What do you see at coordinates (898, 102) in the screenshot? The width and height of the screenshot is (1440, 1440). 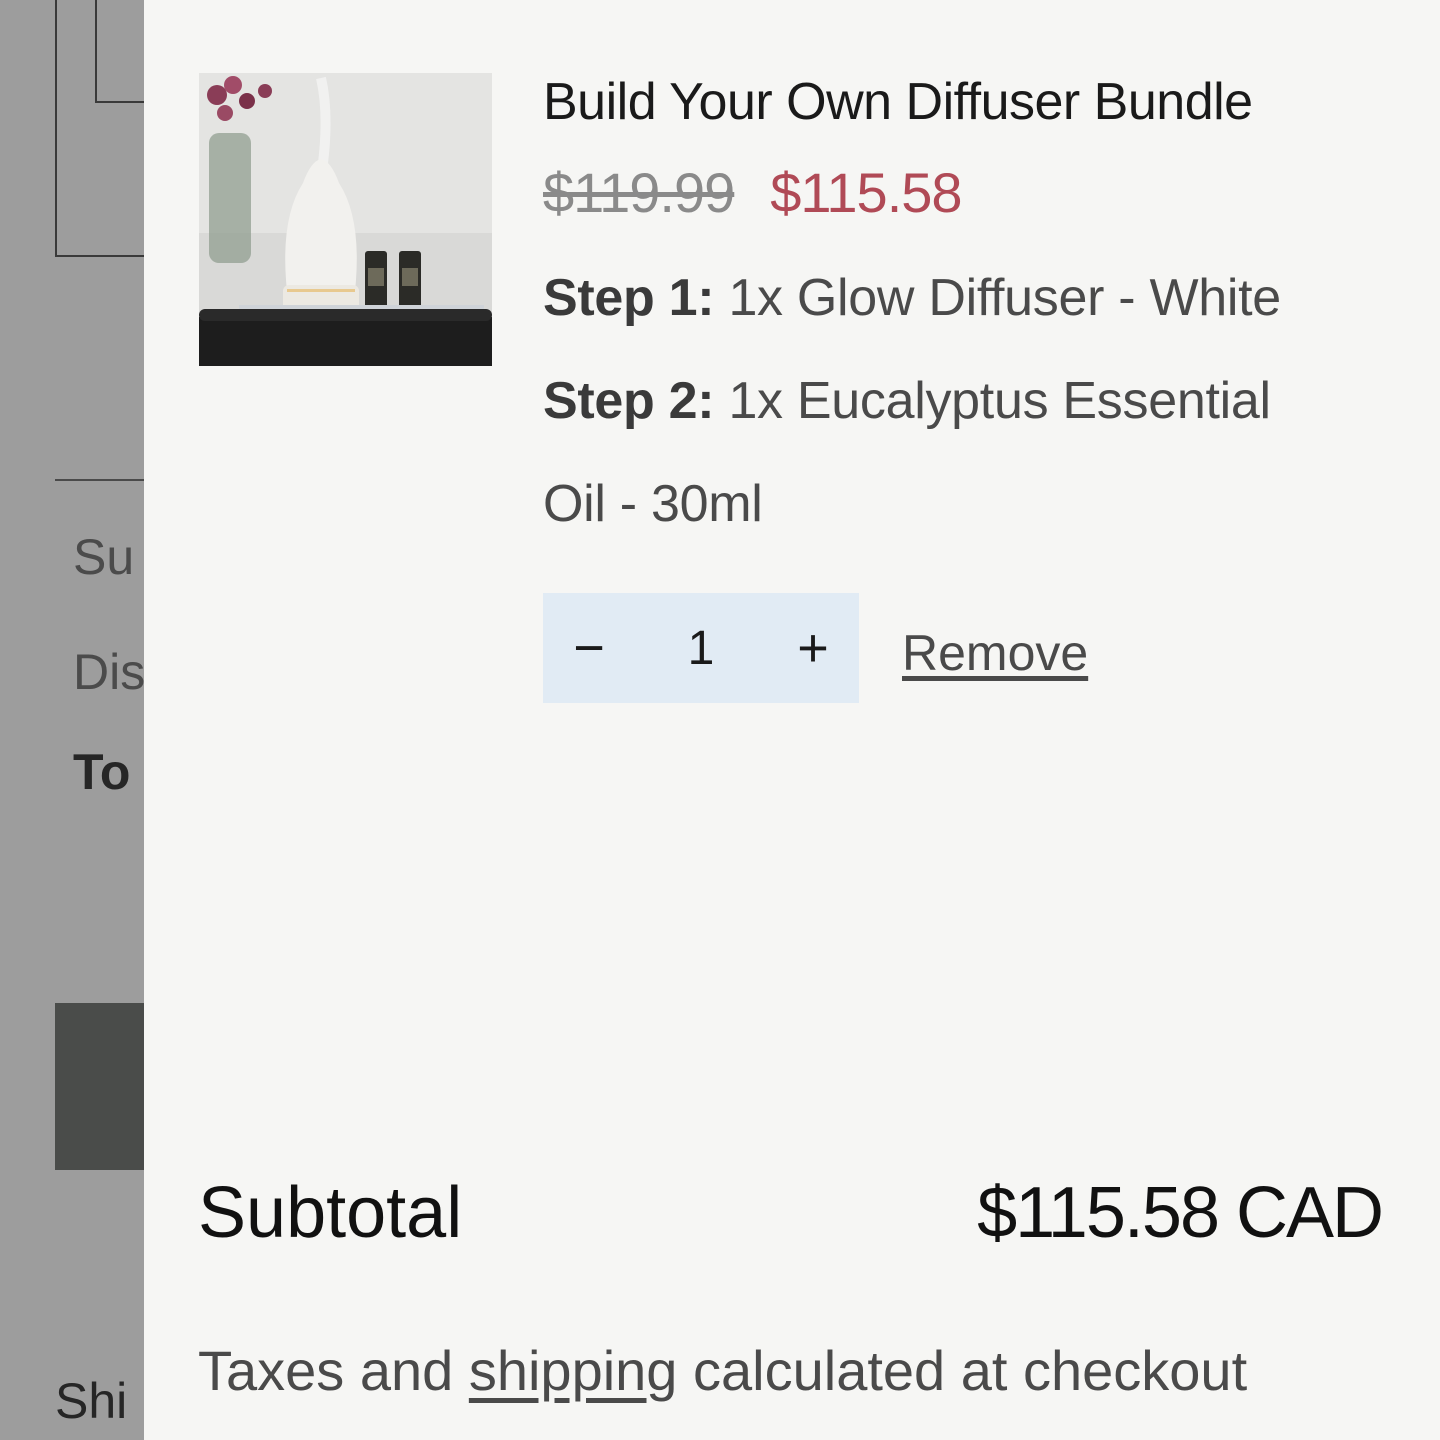 I see `product-title: Build Your Own Diffuser Bundle` at bounding box center [898, 102].